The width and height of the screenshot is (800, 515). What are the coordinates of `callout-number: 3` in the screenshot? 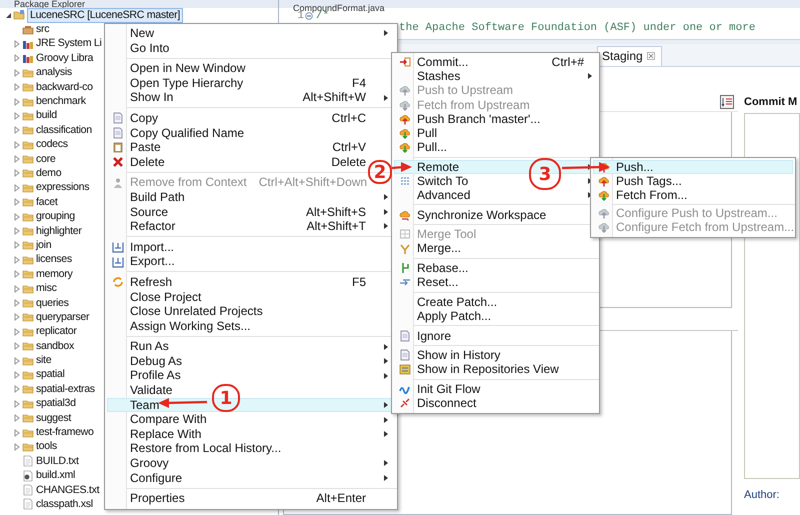 It's located at (545, 174).